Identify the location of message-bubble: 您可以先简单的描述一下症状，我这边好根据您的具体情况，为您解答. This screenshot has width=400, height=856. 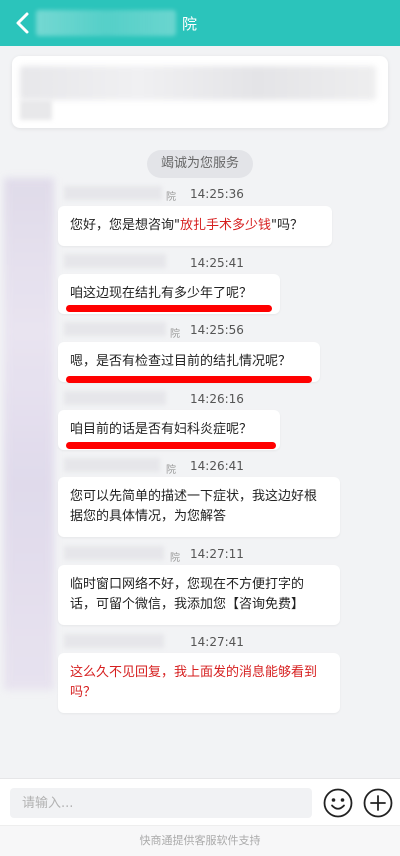
(199, 507).